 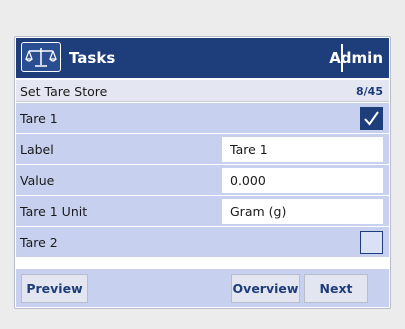 I want to click on row-value: Value 0.000, so click(x=202, y=180).